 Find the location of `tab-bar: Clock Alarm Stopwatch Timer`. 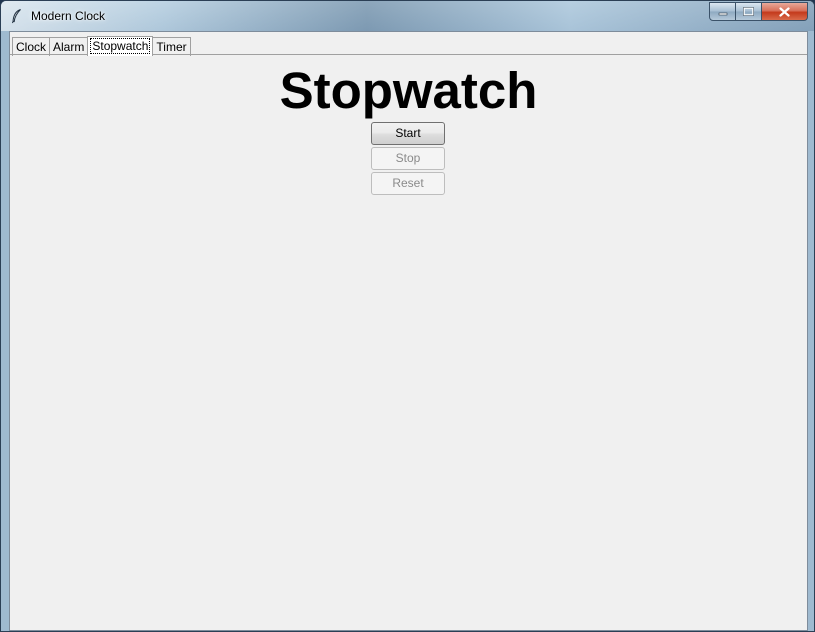

tab-bar: Clock Alarm Stopwatch Timer is located at coordinates (101, 45).